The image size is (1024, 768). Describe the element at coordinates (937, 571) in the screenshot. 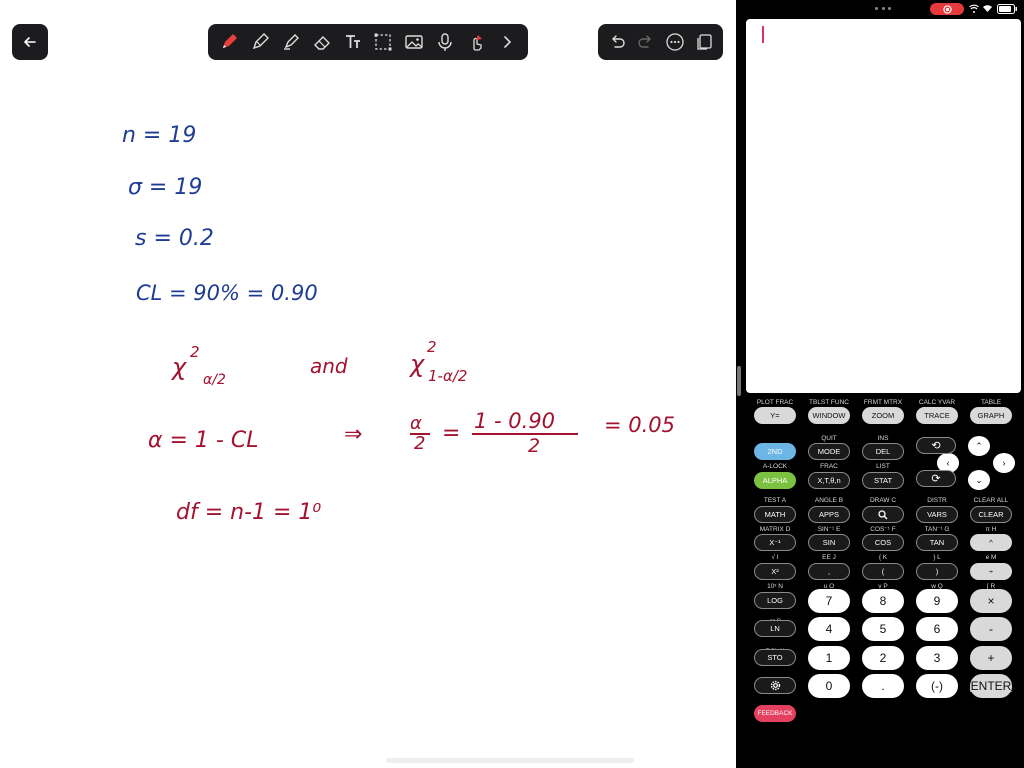

I see `key-key: )` at that location.